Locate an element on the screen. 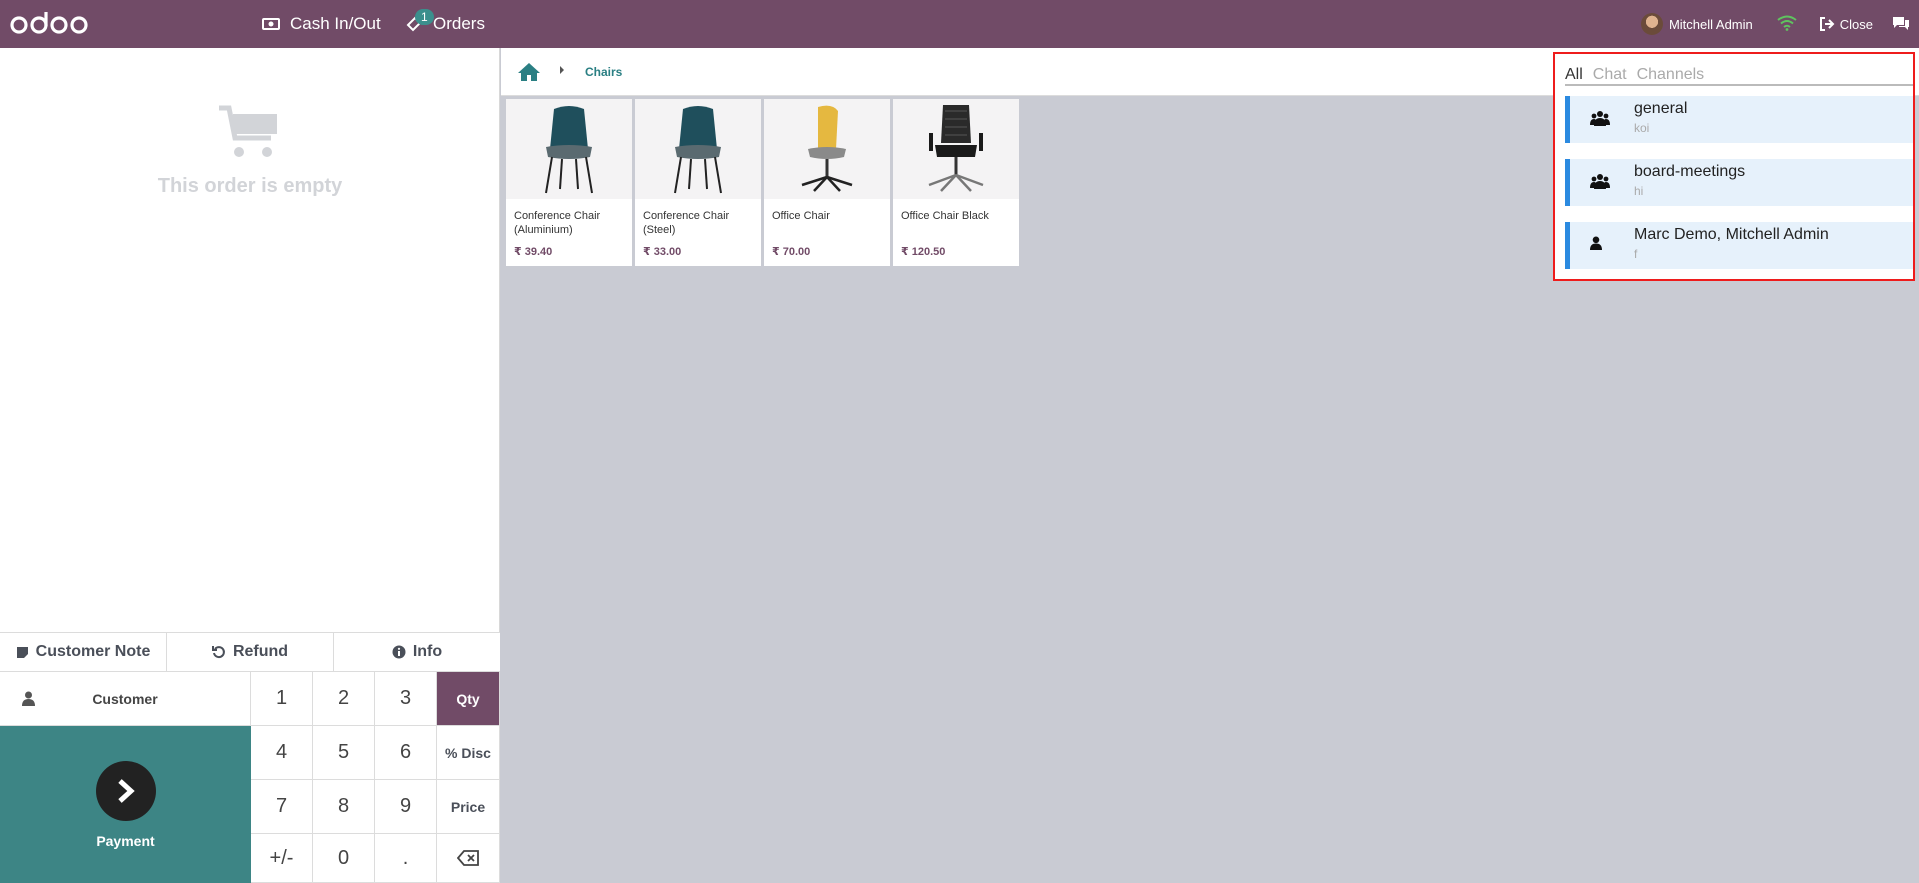 This screenshot has width=1919, height=883. thread-name: board-meetings is located at coordinates (1690, 171).